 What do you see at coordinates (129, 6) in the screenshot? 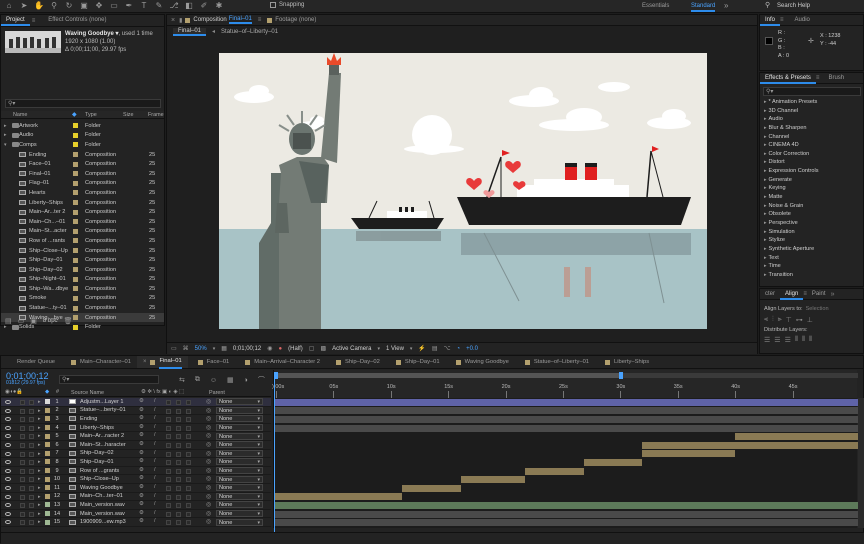
I see `pen-tool-icon: ✒` at bounding box center [129, 6].